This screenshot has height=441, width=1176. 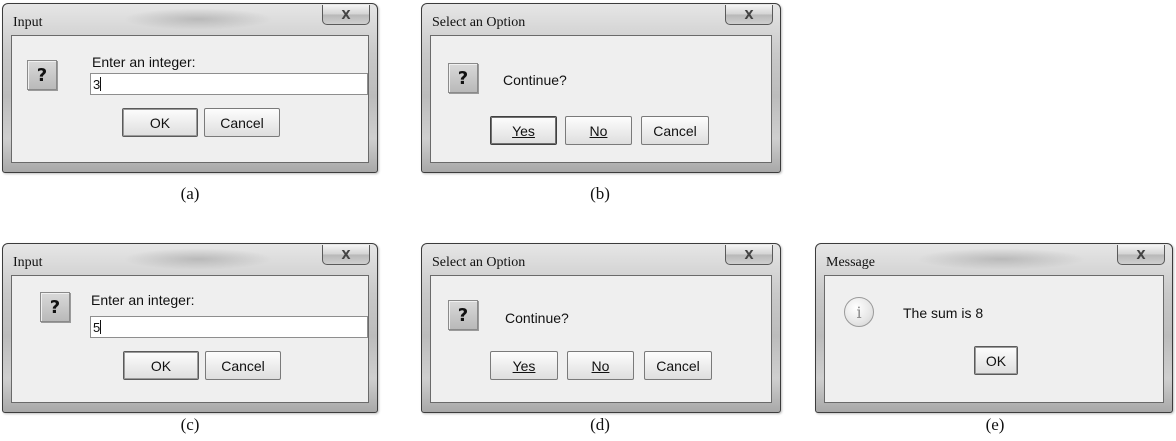 What do you see at coordinates (190, 424) in the screenshot?
I see `caption-c: (c)` at bounding box center [190, 424].